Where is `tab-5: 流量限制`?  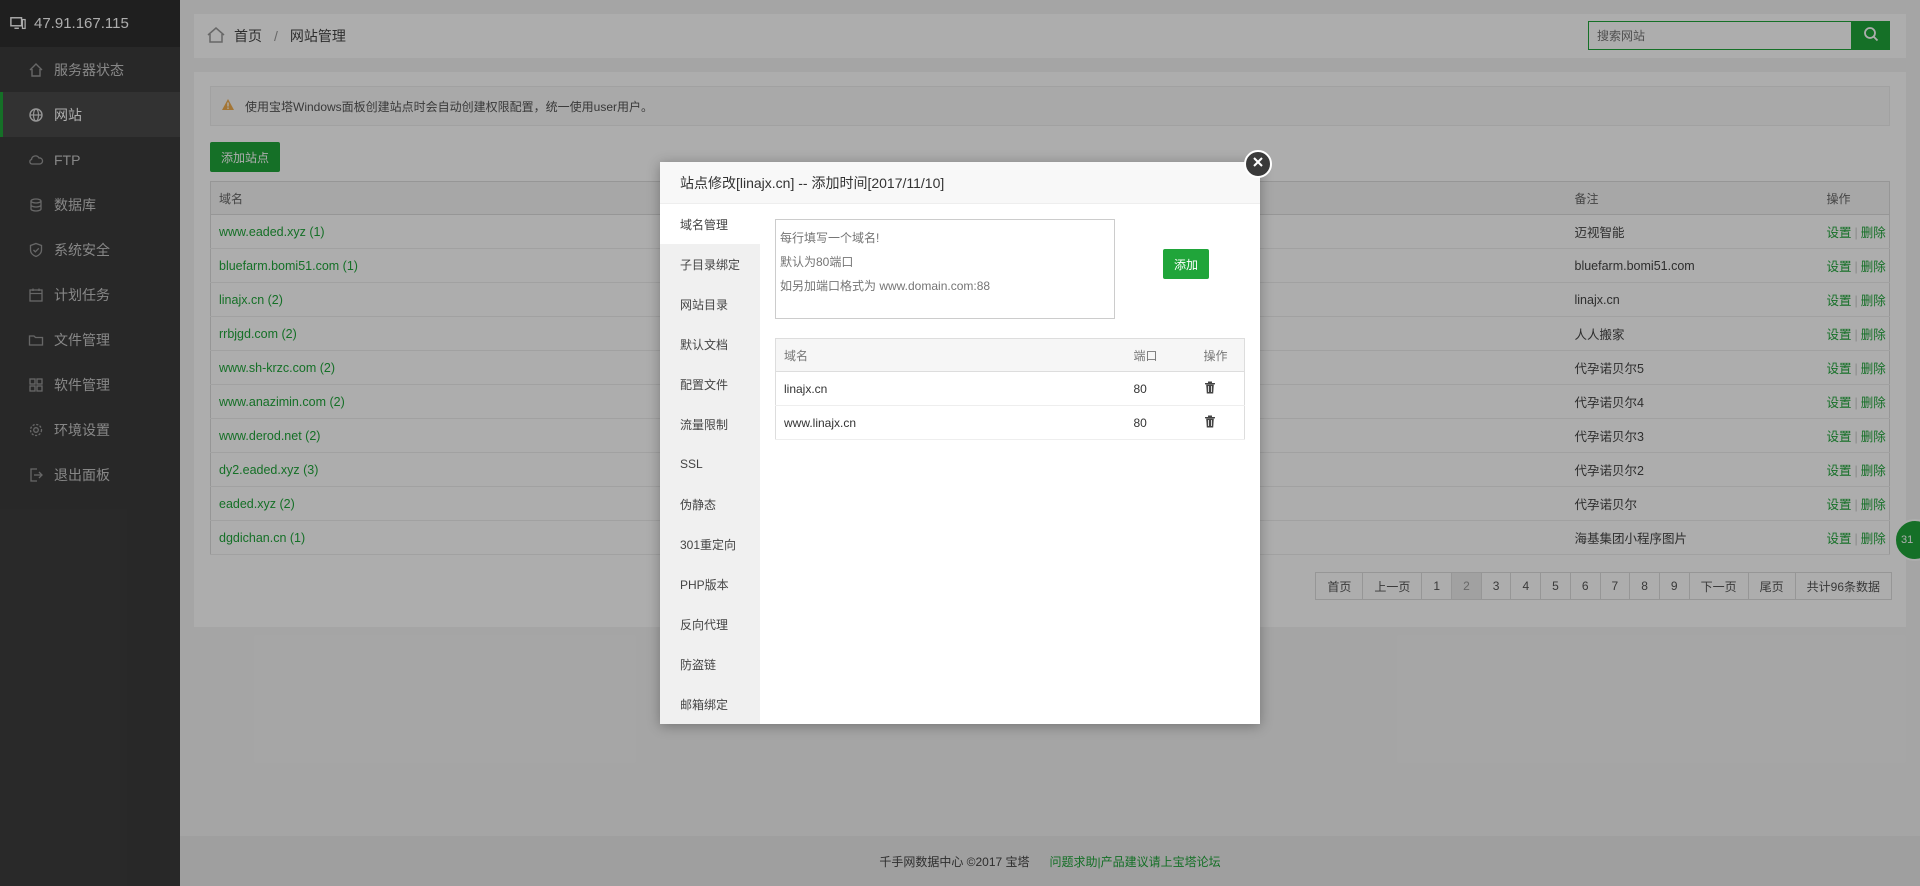 tab-5: 流量限制 is located at coordinates (710, 424).